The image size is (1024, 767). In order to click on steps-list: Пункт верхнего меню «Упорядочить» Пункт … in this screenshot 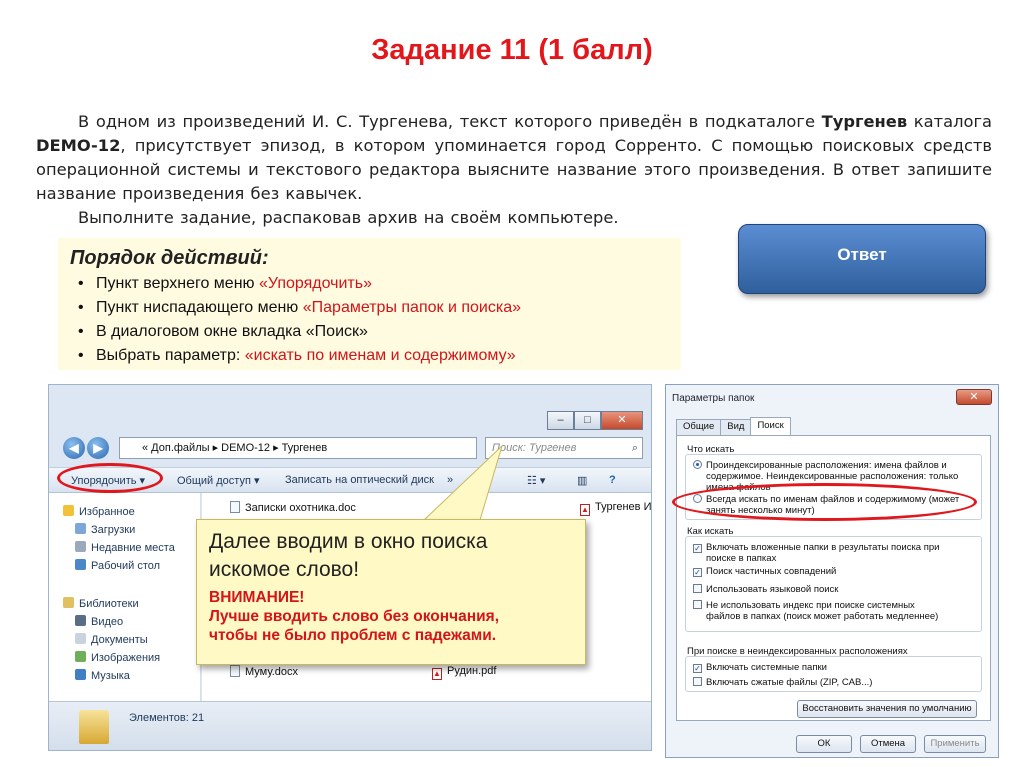, I will do `click(369, 320)`.